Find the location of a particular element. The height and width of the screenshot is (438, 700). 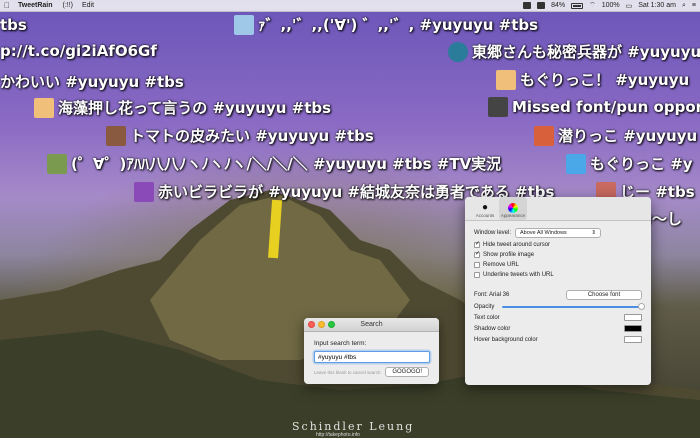

tweet-text: トマトの皮みたい #yuyuyu #tbs is located at coordinates (252, 136).